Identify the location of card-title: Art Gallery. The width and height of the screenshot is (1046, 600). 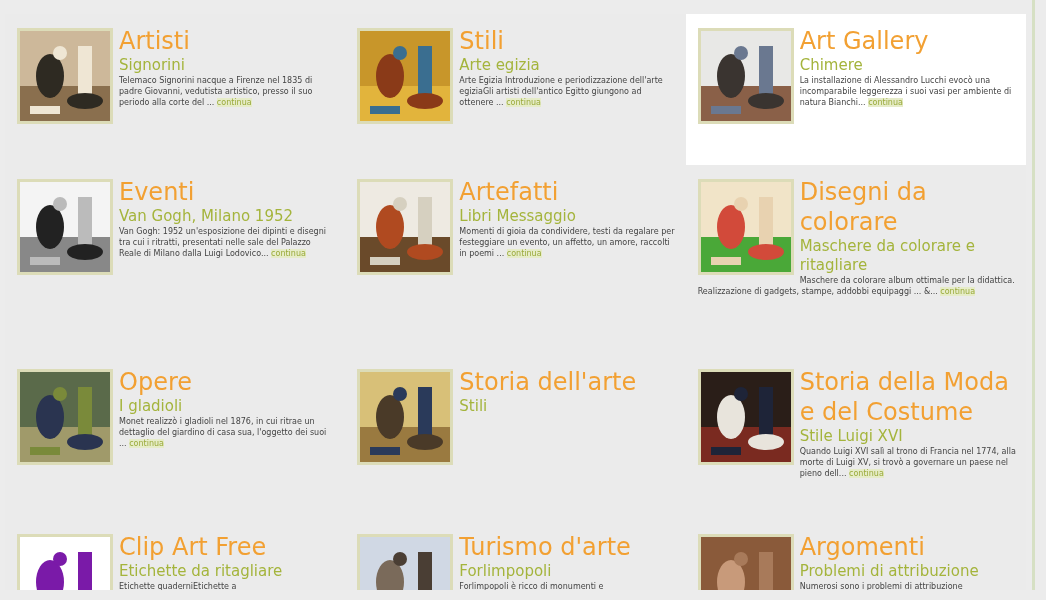
(856, 41).